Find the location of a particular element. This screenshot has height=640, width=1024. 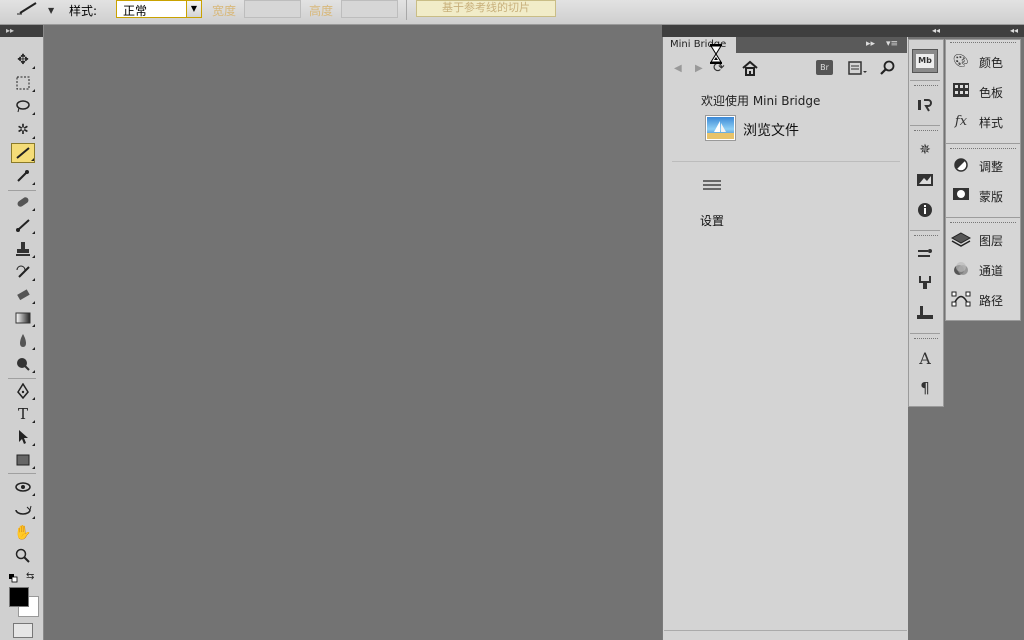

layers-icon is located at coordinates (961, 240).